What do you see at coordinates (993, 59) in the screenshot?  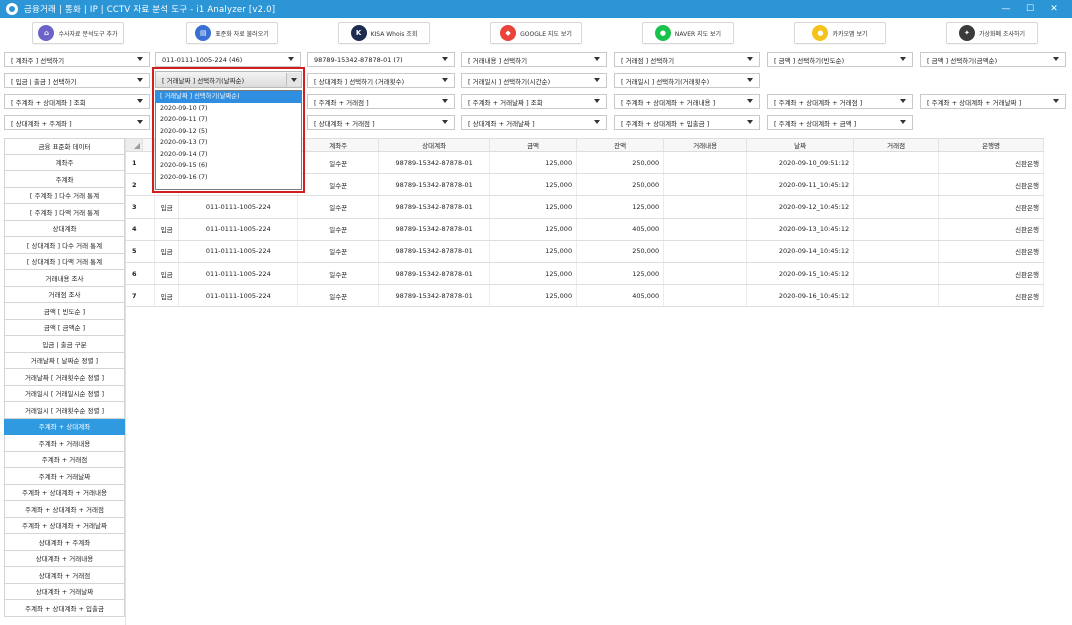 I see `amount-value-select: [ 금액 ] 선택하기(금액순)` at bounding box center [993, 59].